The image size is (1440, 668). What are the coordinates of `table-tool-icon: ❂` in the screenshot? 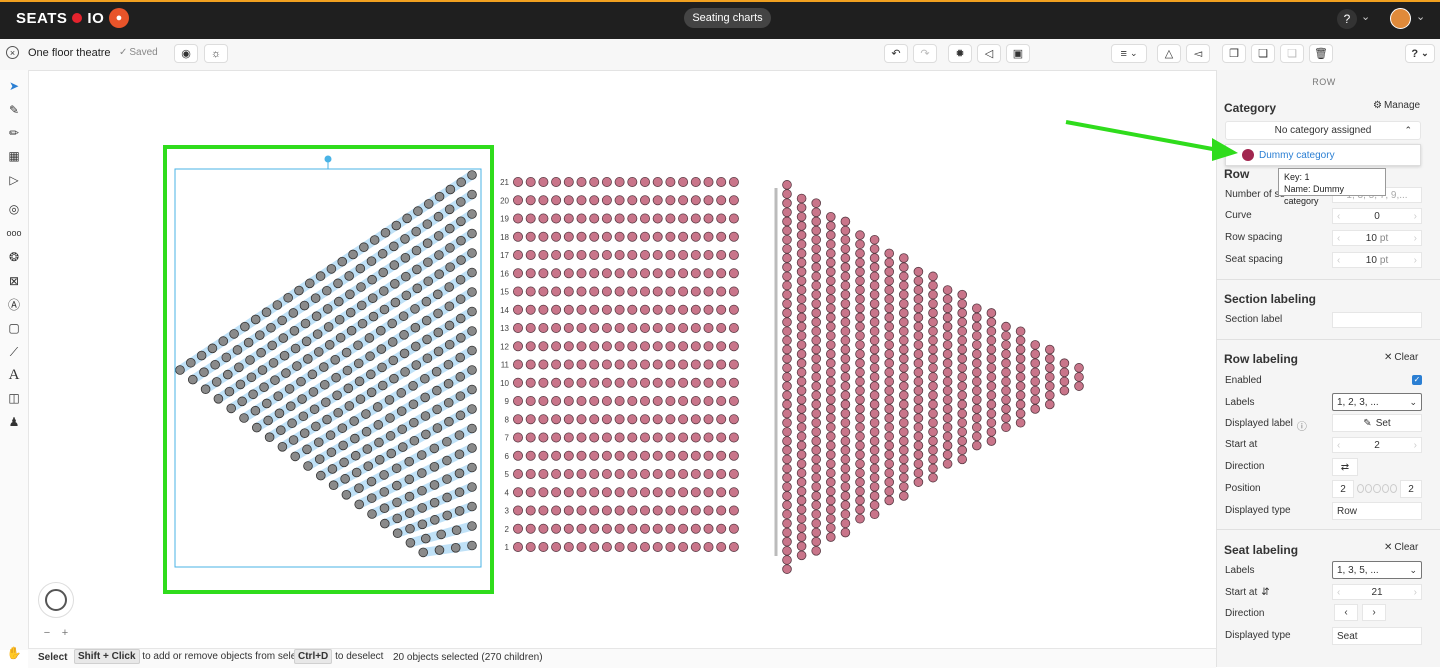 It's located at (14, 257).